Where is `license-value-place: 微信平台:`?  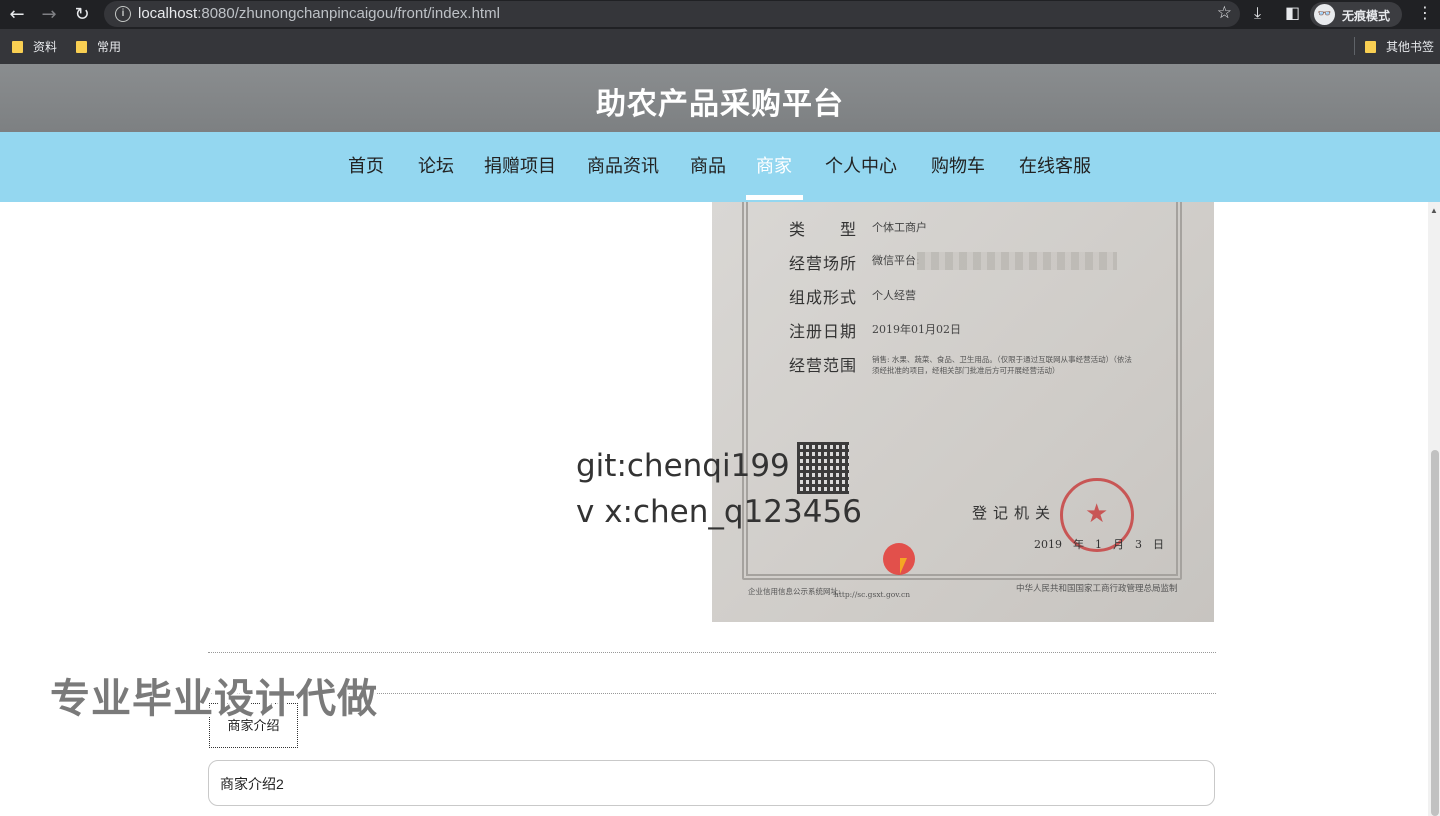
license-value-place: 微信平台: is located at coordinates (896, 260).